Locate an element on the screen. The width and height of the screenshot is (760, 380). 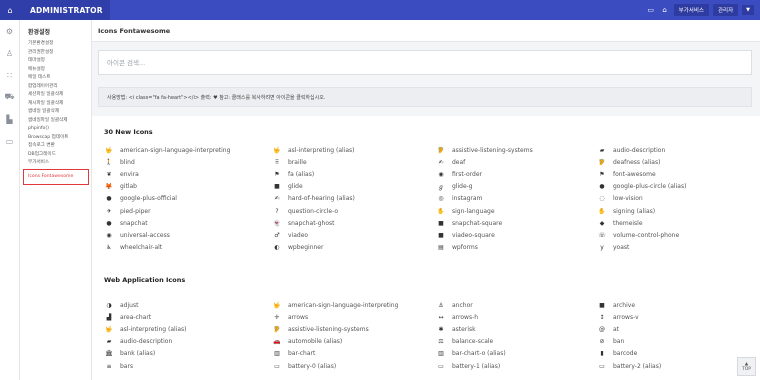
menu-item: 썸네일파일 일괄삭제 is located at coordinates (55, 121).